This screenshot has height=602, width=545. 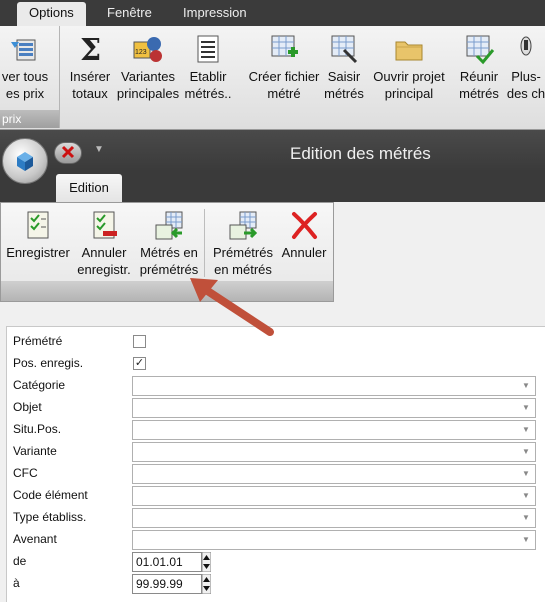 What do you see at coordinates (50, 517) in the screenshot?
I see `type-etabliss-label: Type établiss.` at bounding box center [50, 517].